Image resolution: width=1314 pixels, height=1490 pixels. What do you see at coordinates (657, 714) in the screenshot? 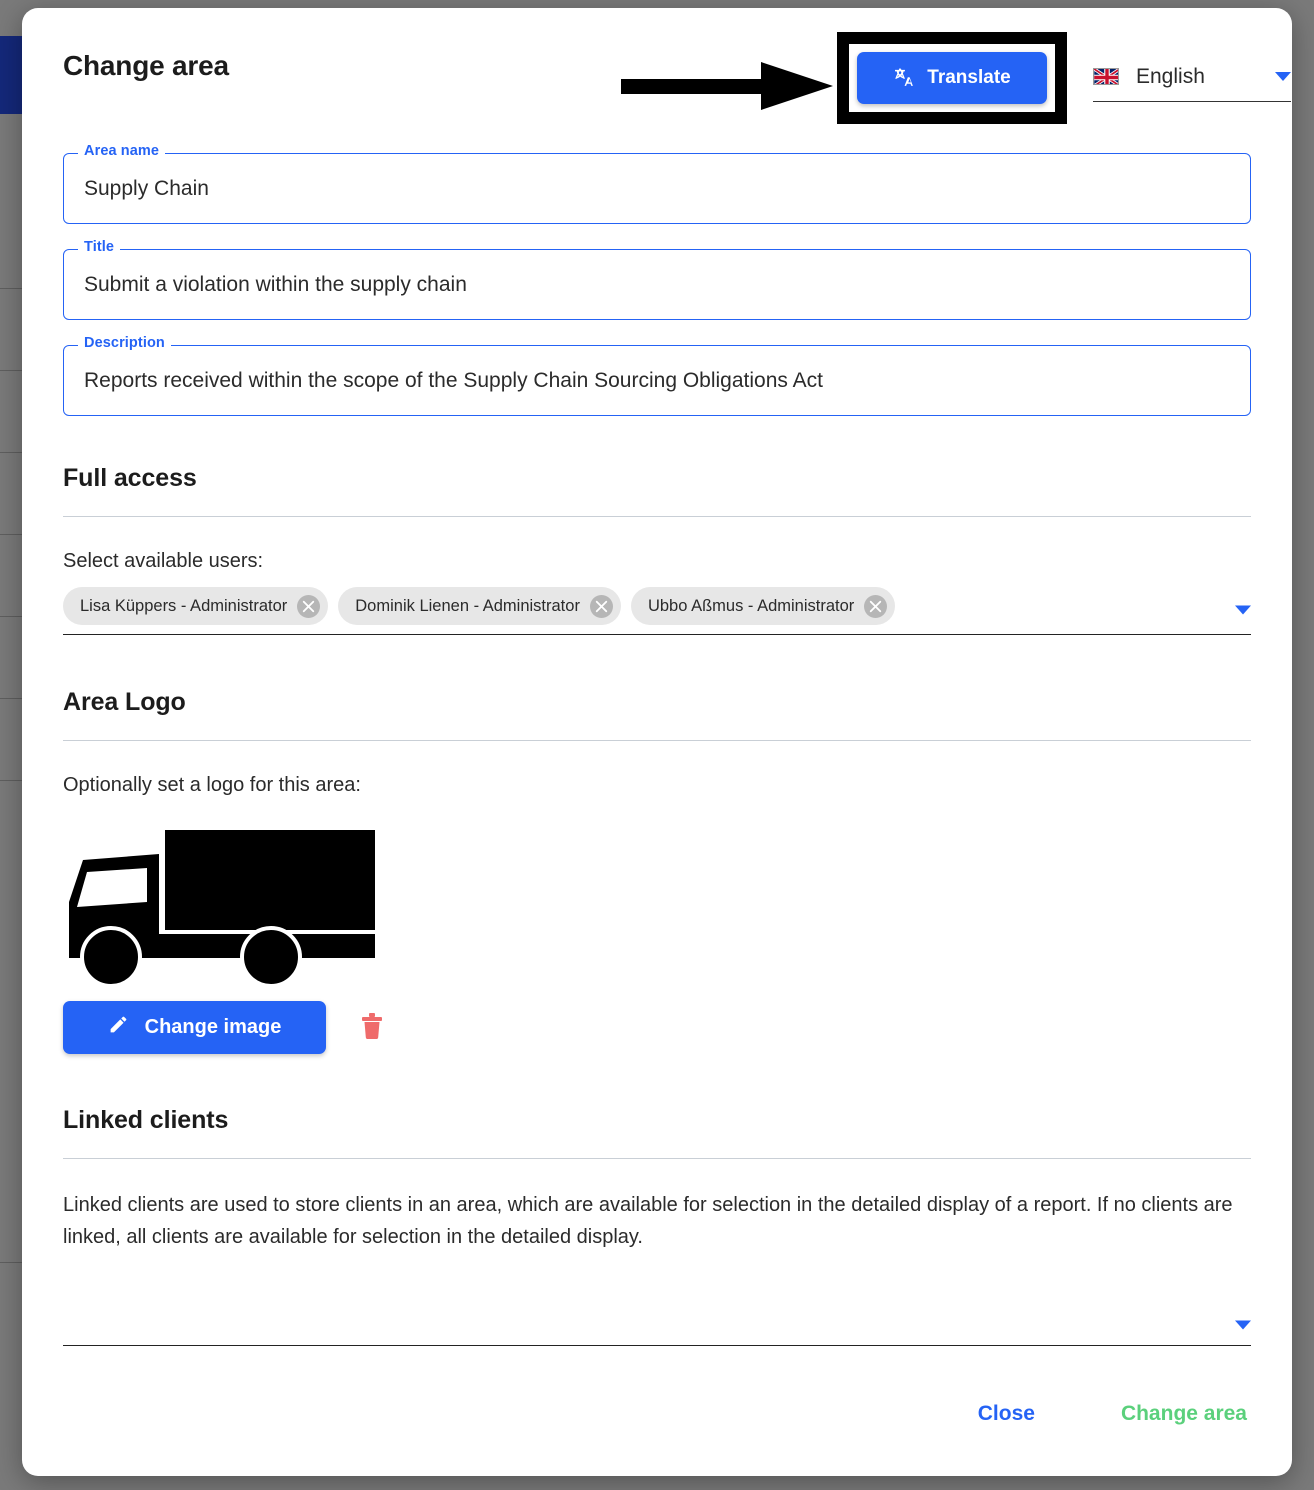
I see `area-logo-section: Area Logo` at bounding box center [657, 714].